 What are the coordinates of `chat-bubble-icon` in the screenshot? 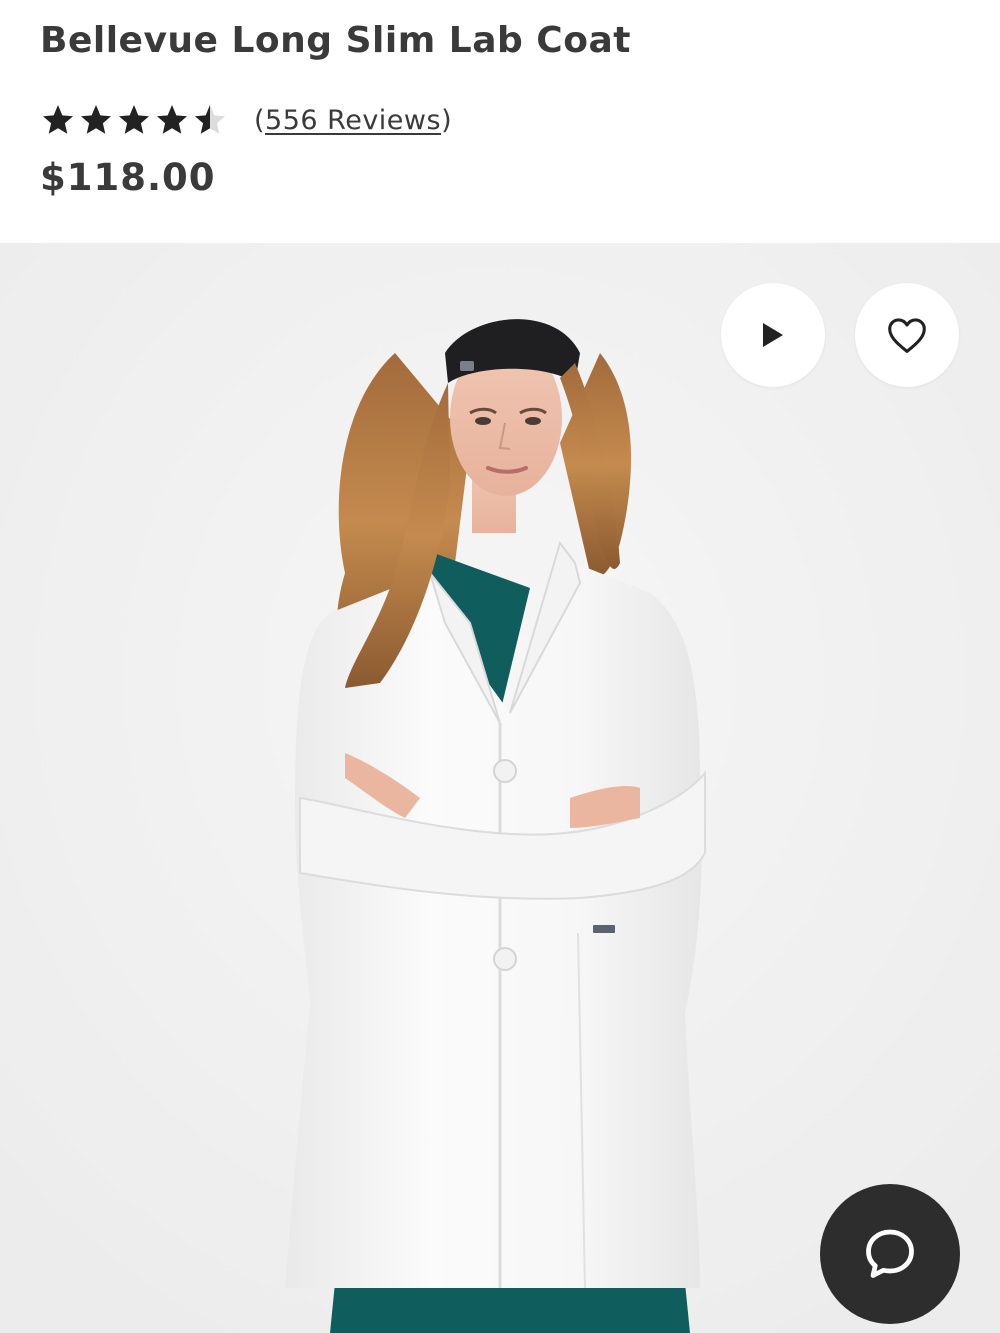 It's located at (890, 1253).